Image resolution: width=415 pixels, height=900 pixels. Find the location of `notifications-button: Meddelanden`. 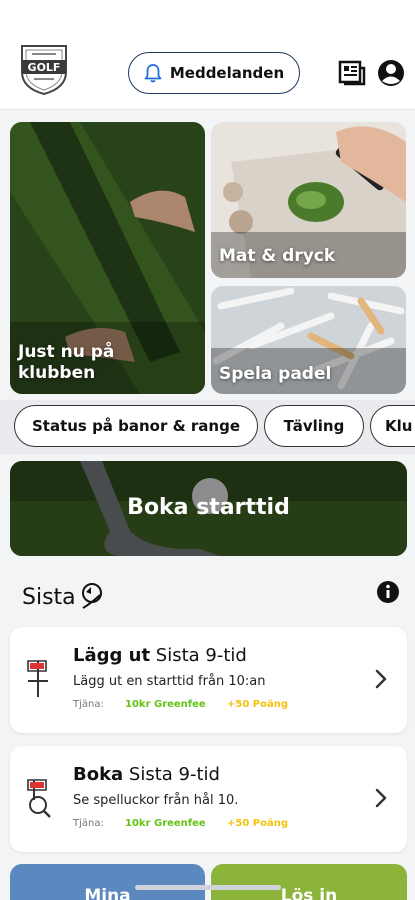

notifications-button: Meddelanden is located at coordinates (214, 73).